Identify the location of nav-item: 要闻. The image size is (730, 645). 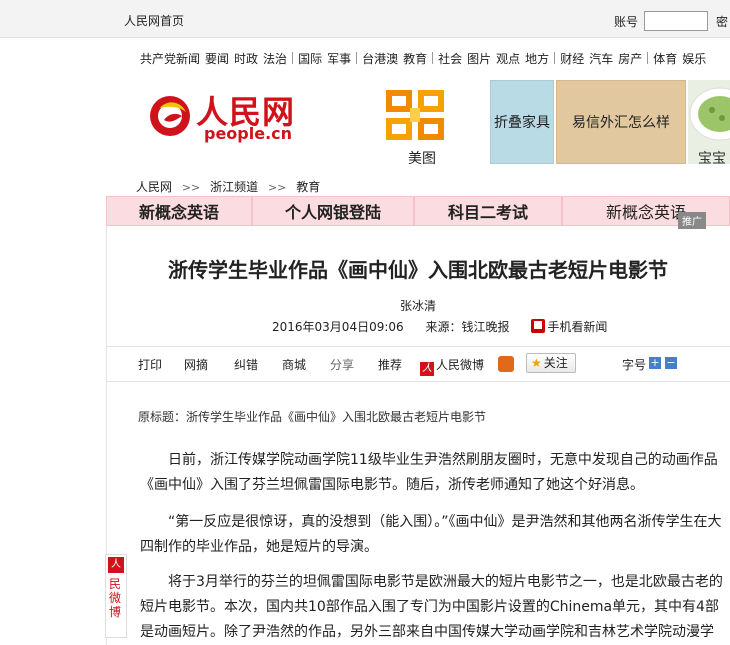
(217, 59).